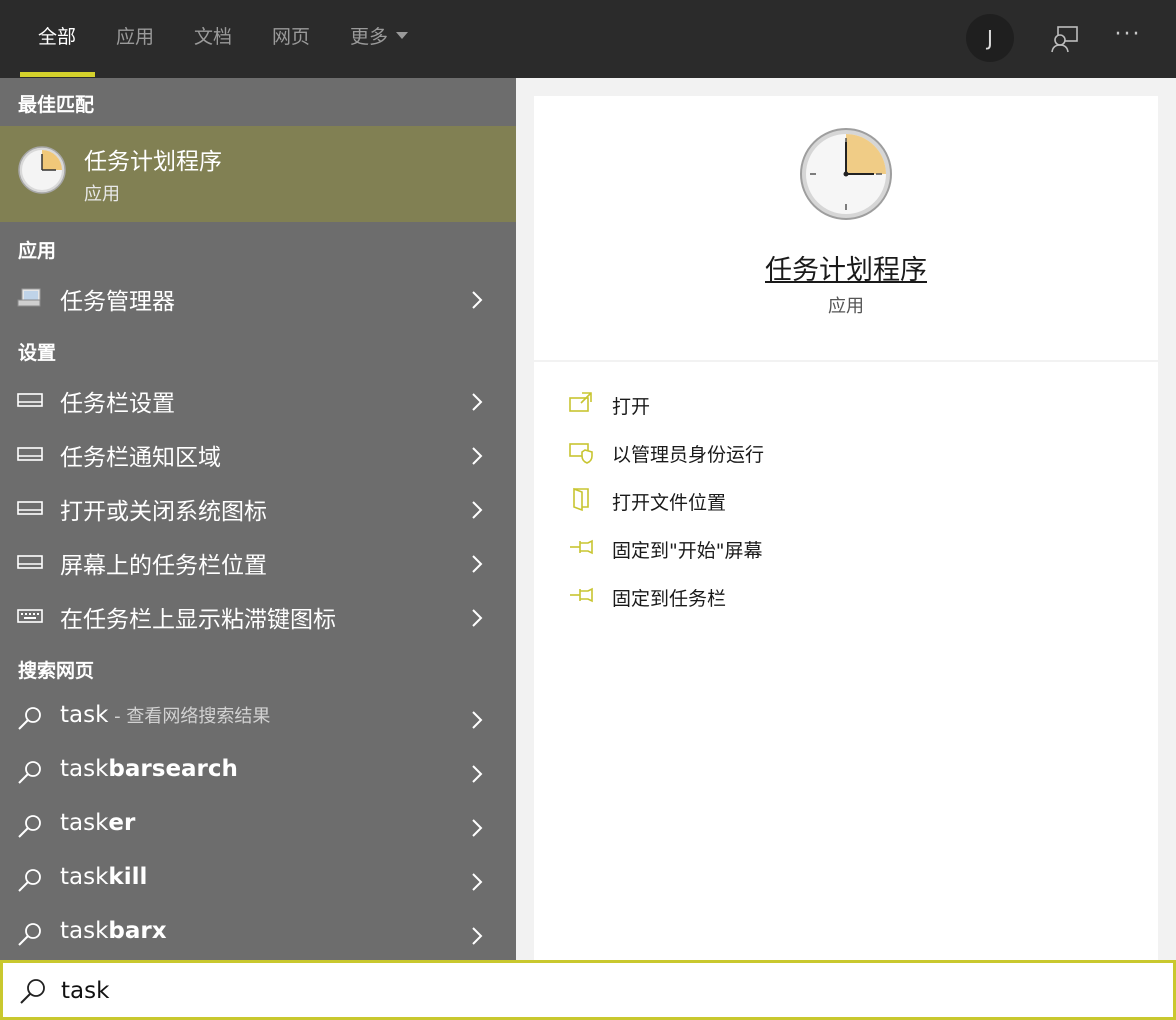 The height and width of the screenshot is (1020, 1176). What do you see at coordinates (580, 402) in the screenshot?
I see `open-icon` at bounding box center [580, 402].